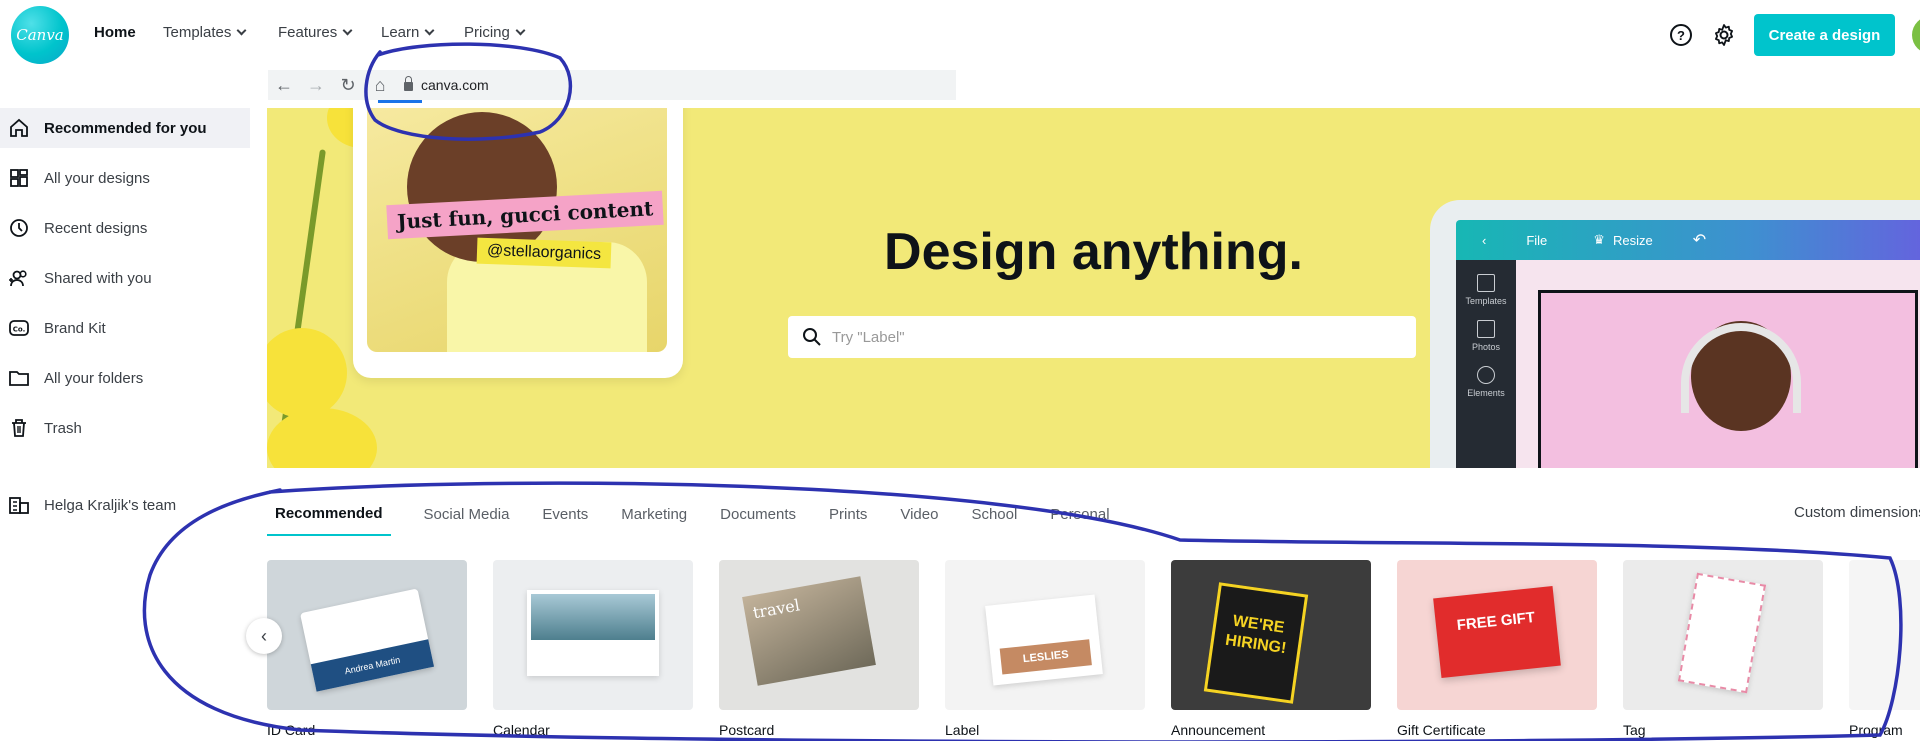  I want to click on team-name: Helga Kraljik's team, so click(110, 505).